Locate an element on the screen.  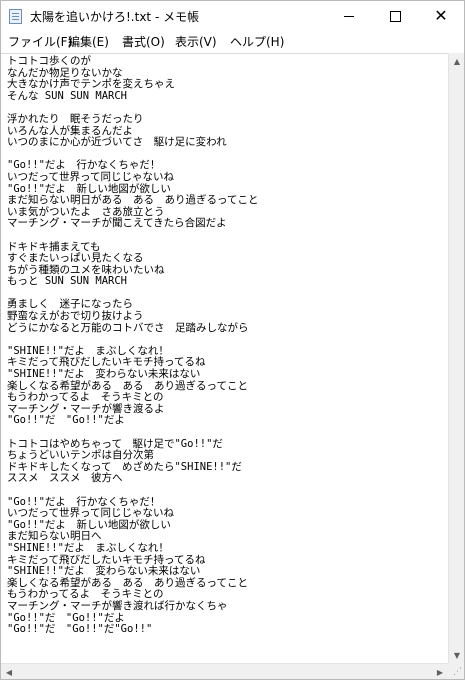
minimize-icon is located at coordinates (349, 16).